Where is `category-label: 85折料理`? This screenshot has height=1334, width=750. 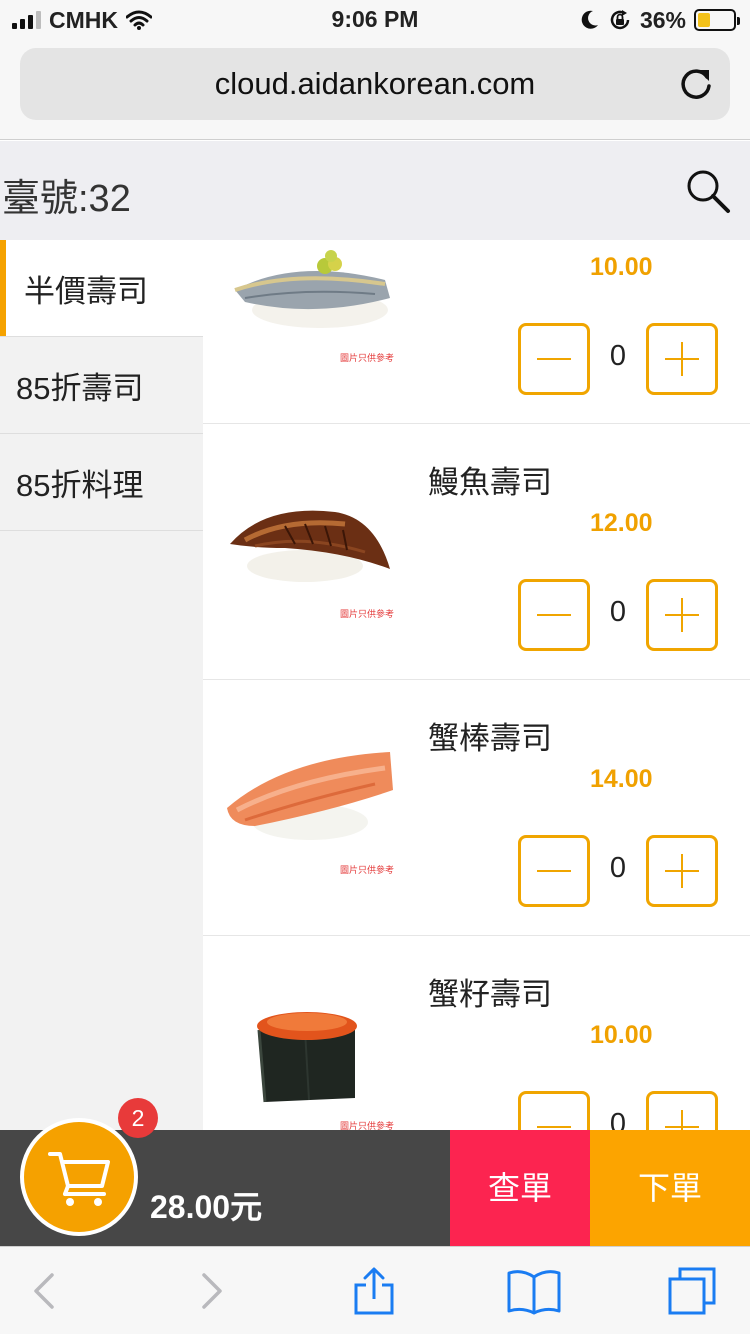
category-label: 85折料理 is located at coordinates (80, 485).